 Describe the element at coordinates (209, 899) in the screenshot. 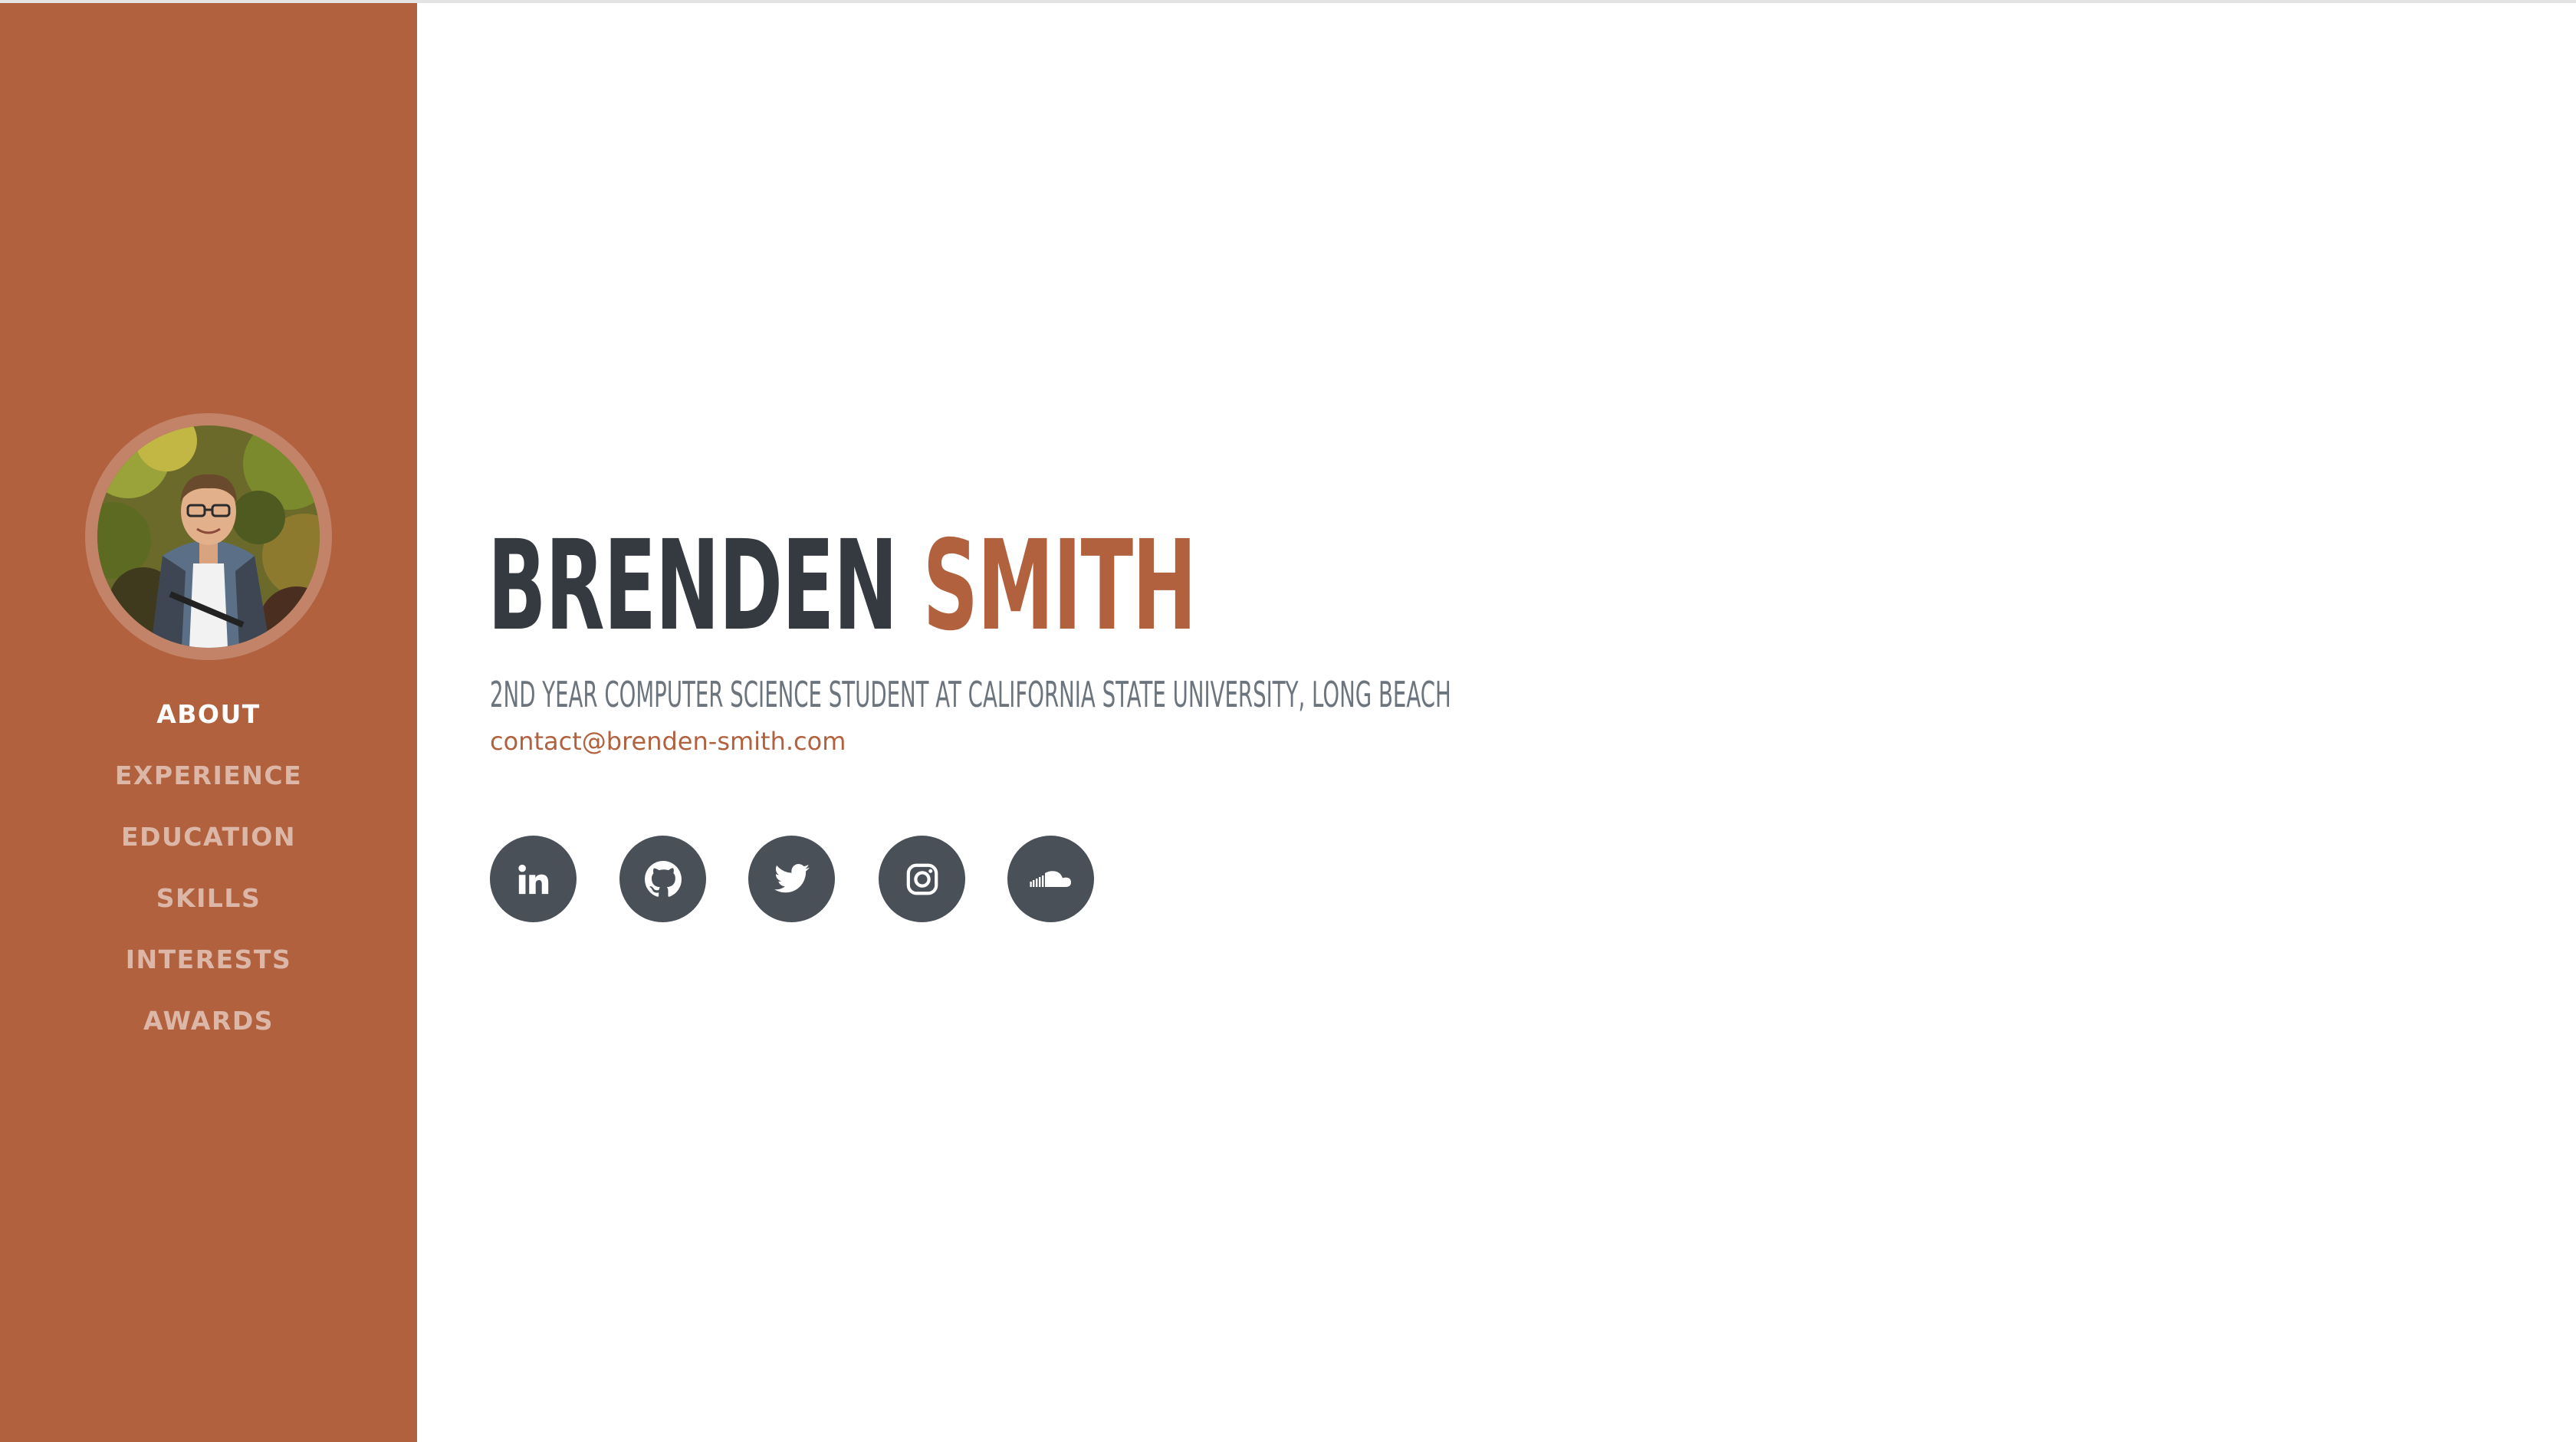

I see `nav-item-skills: SKILLS` at that location.